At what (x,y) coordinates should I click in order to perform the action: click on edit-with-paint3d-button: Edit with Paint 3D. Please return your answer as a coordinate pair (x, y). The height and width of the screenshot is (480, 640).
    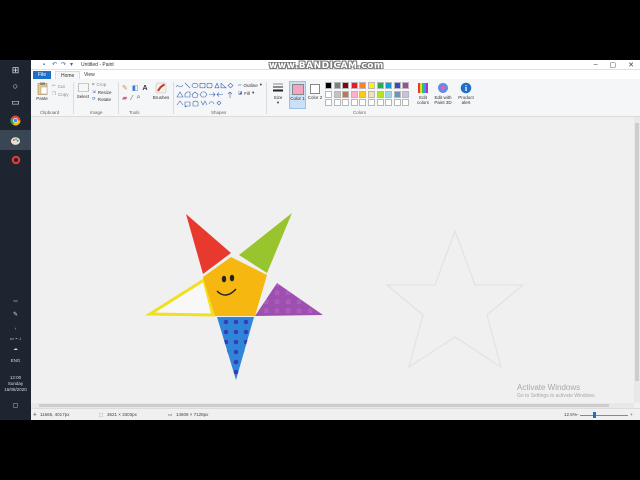
    Looking at the image, I should click on (443, 93).